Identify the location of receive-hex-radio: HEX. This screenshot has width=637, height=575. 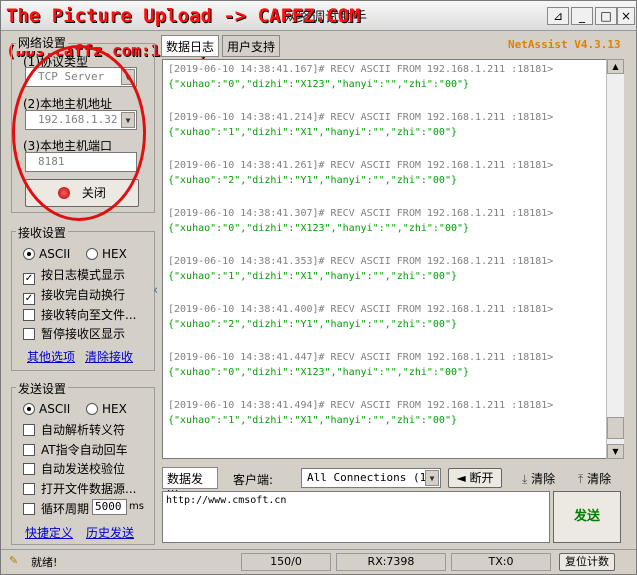
(106, 254).